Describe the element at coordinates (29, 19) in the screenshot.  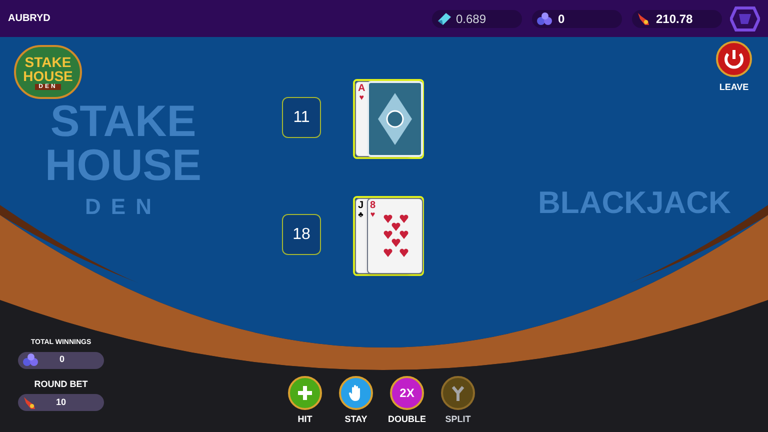
I see `username: AUBRYD` at that location.